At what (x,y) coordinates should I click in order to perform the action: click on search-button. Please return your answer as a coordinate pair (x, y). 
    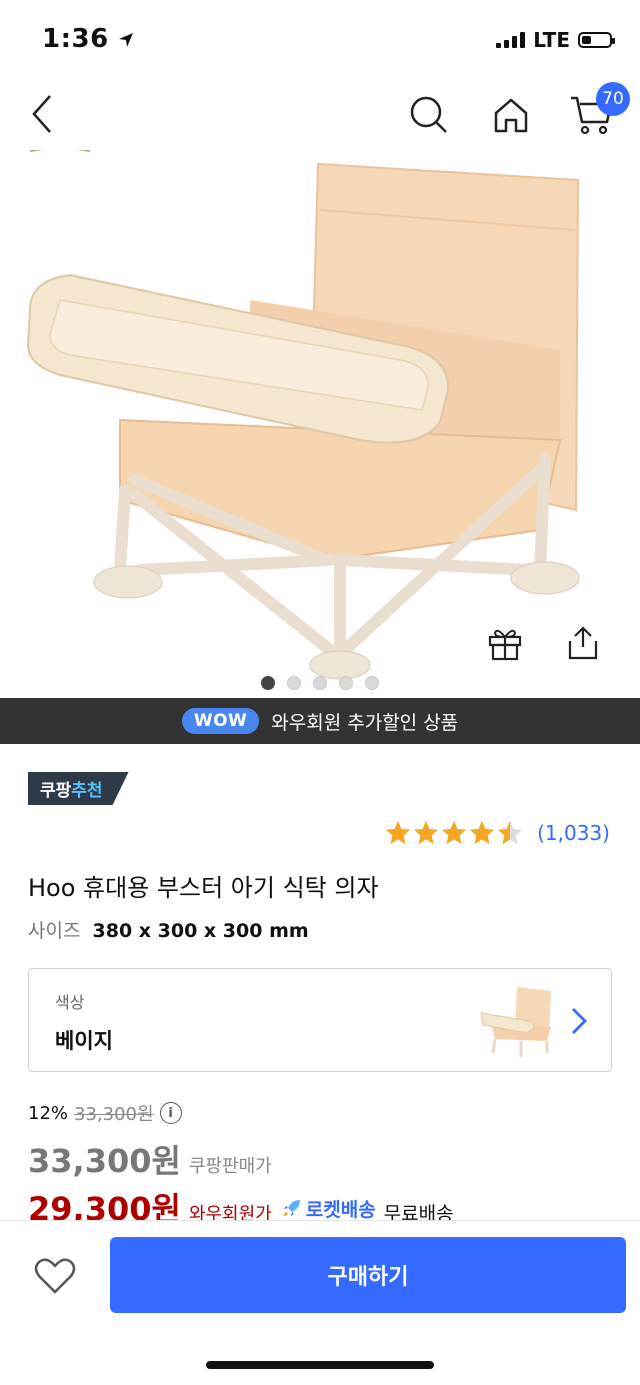
    Looking at the image, I should click on (429, 115).